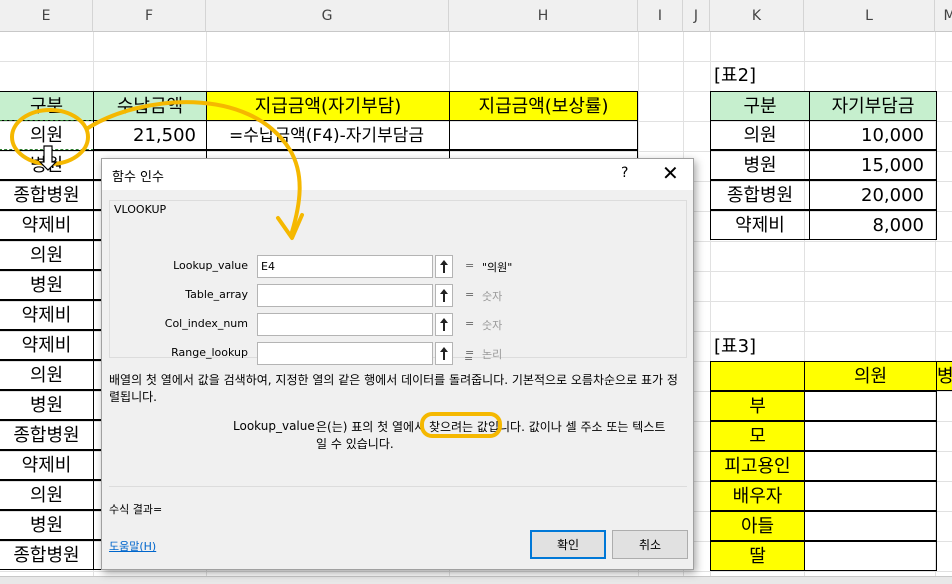 Image resolution: width=952 pixels, height=584 pixels. What do you see at coordinates (754, 347) in the screenshot?
I see `table3-title: [표3]` at bounding box center [754, 347].